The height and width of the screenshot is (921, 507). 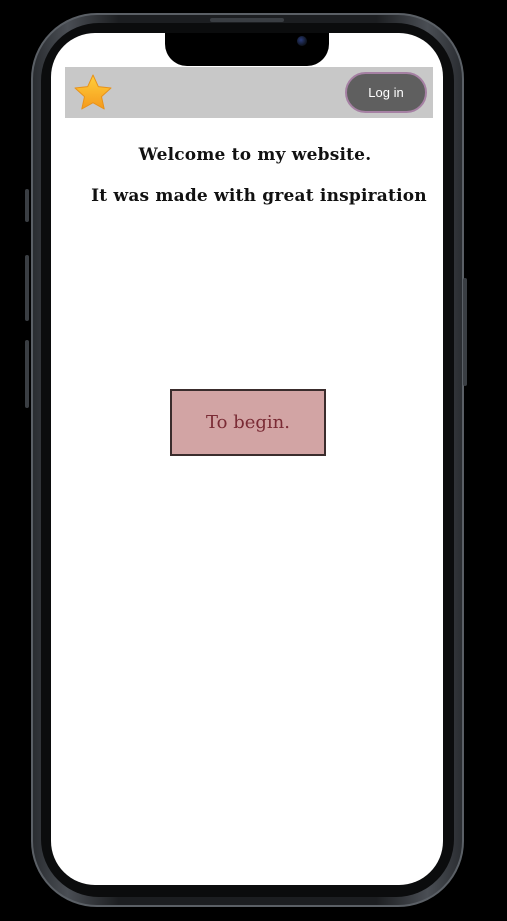 I want to click on star-icon, so click(x=93, y=93).